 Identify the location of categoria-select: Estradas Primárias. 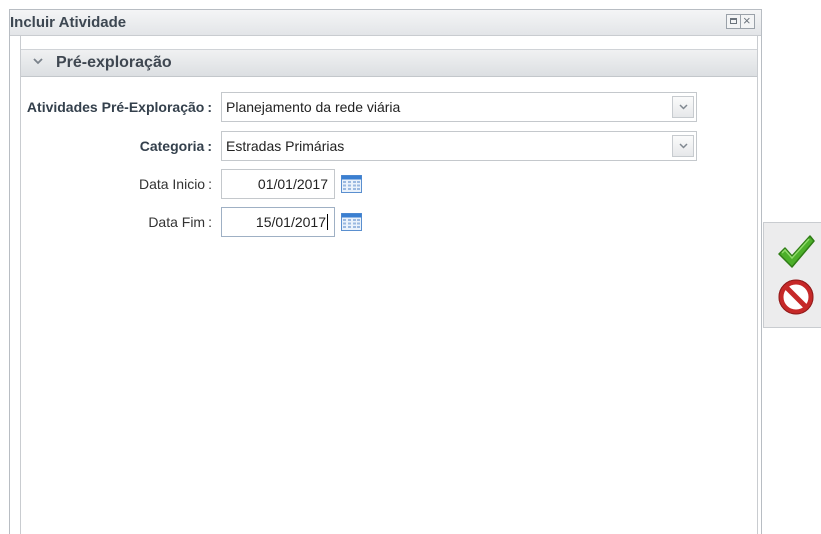
(459, 146).